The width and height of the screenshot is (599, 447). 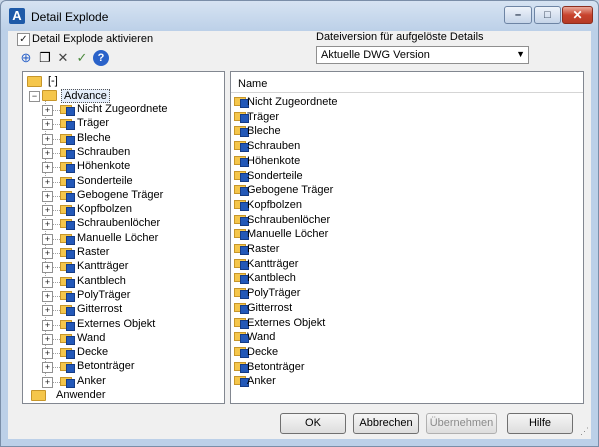 What do you see at coordinates (404, 145) in the screenshot?
I see `list-item: Schrauben` at bounding box center [404, 145].